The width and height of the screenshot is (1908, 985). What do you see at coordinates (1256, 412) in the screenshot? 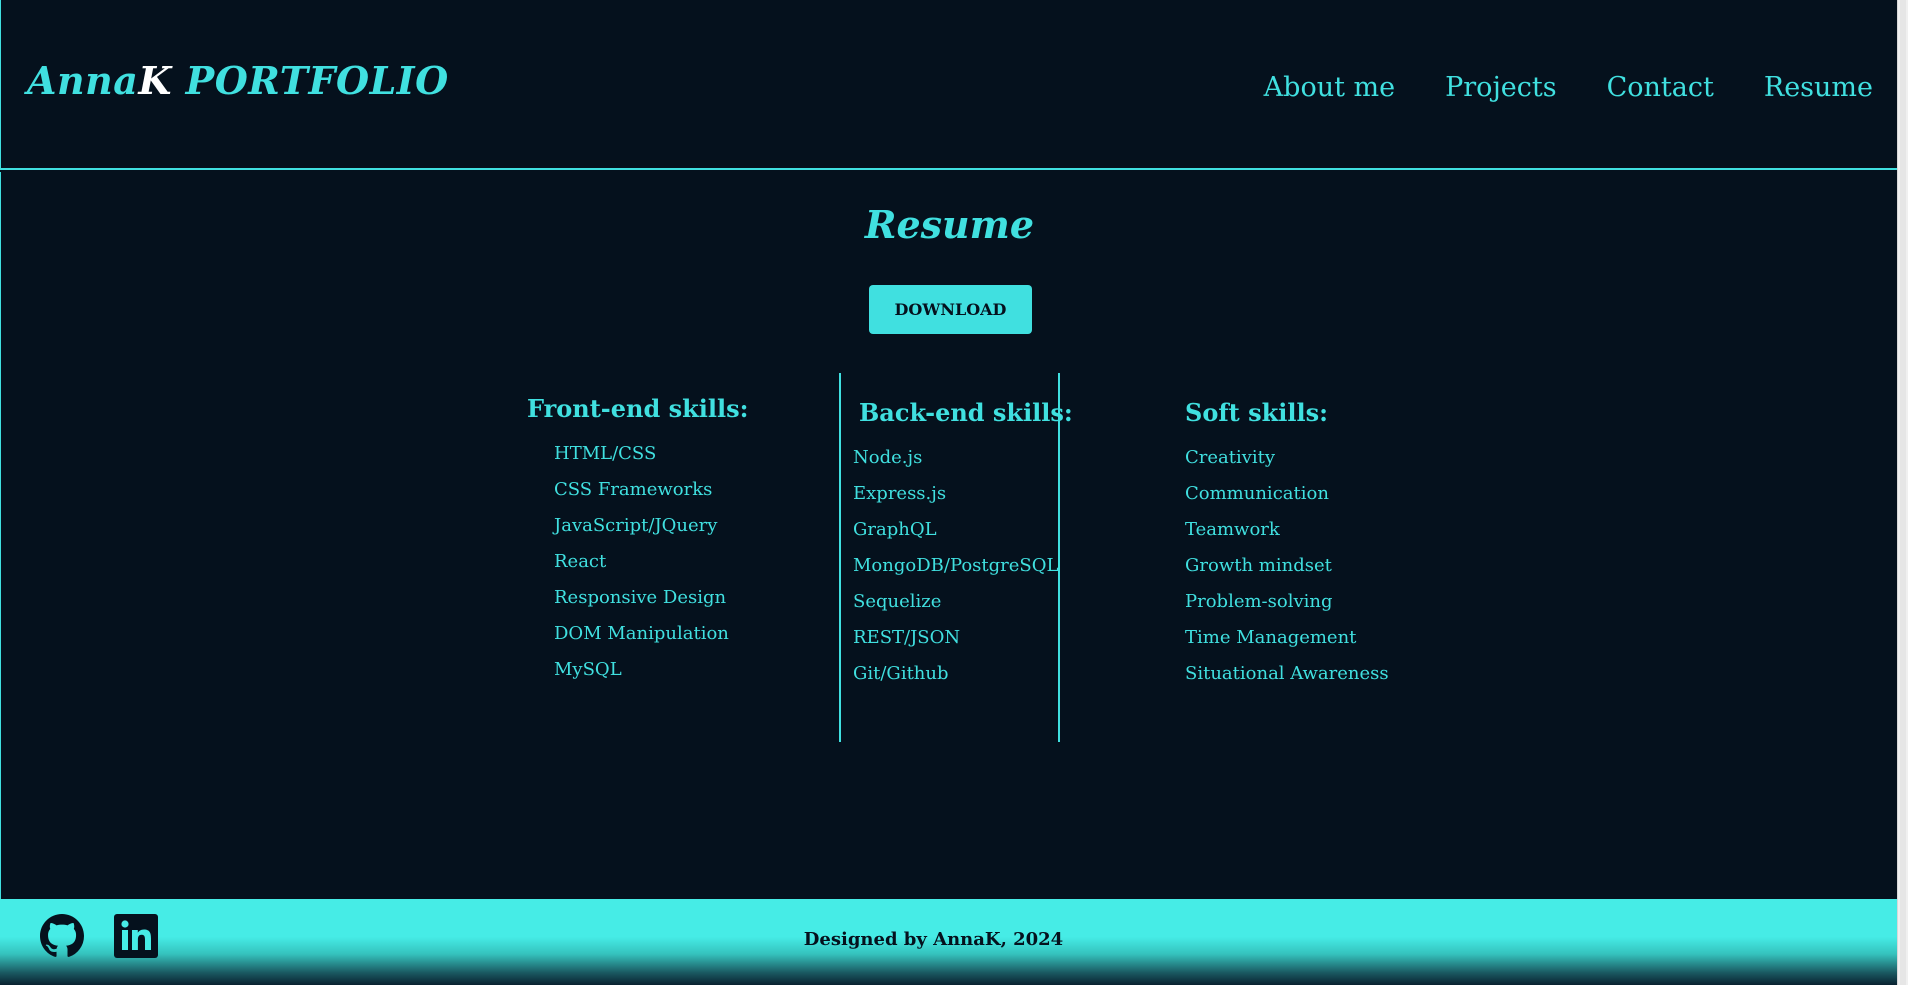
I see `soft-skills-heading: Soft skills:` at bounding box center [1256, 412].